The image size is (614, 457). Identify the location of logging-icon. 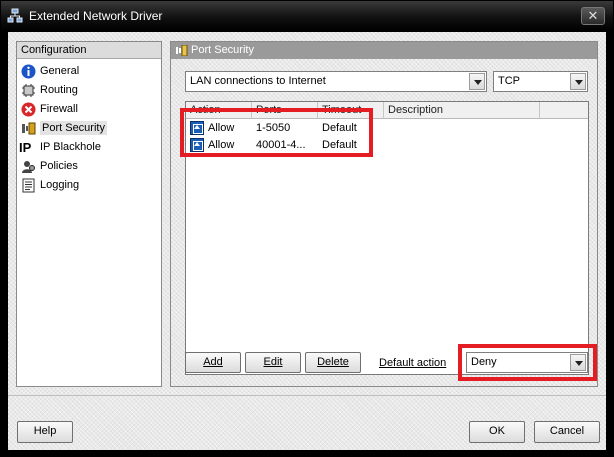
(28, 185).